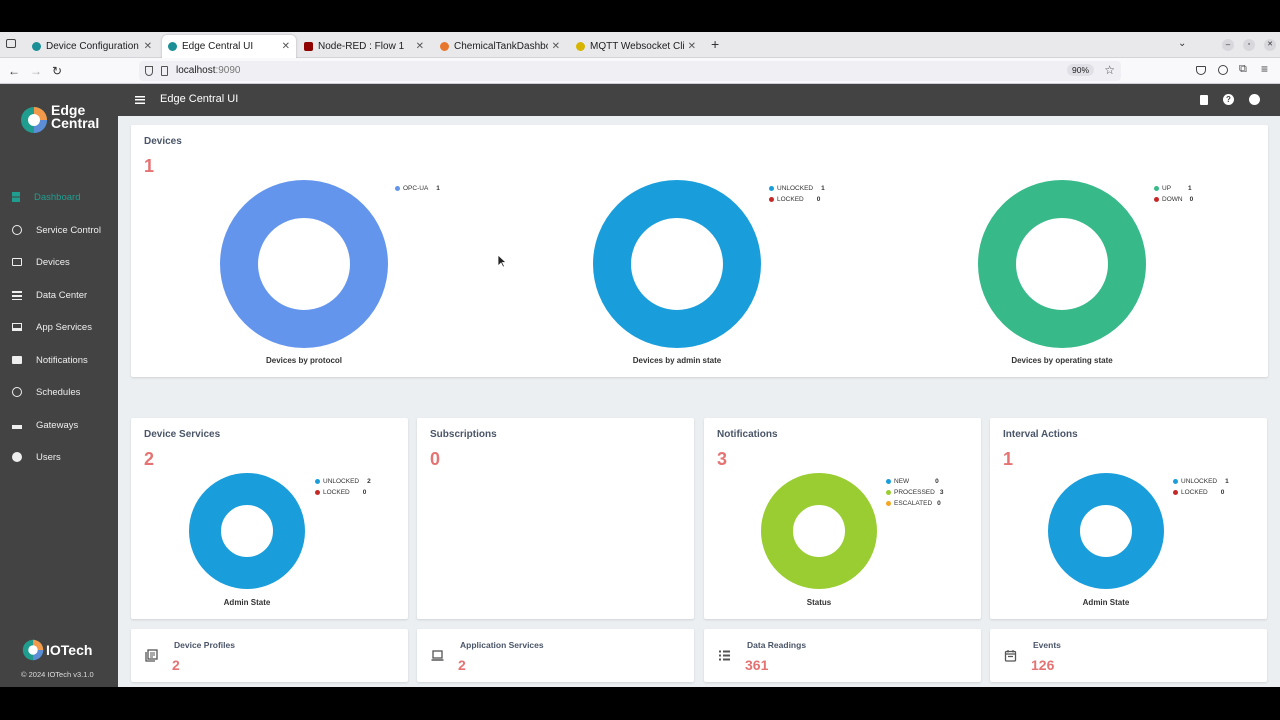 This screenshot has width=1280, height=720. What do you see at coordinates (17, 392) in the screenshot?
I see `clock-icon` at bounding box center [17, 392].